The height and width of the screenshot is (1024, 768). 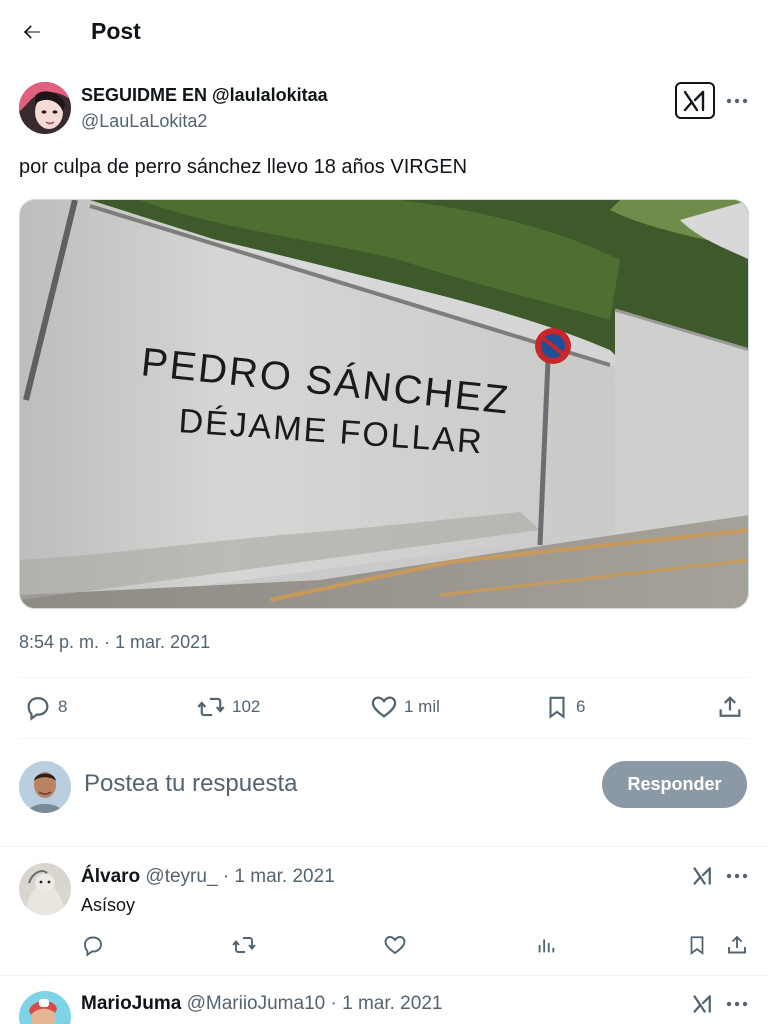 I want to click on reply-action, so click(x=93, y=945).